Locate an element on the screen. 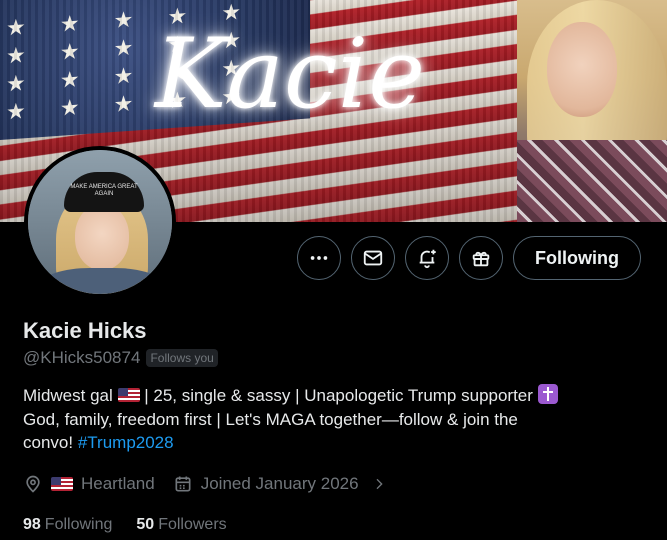 Image resolution: width=667 pixels, height=540 pixels. follow-counts: 98 Following 50 Followers is located at coordinates (137, 525).